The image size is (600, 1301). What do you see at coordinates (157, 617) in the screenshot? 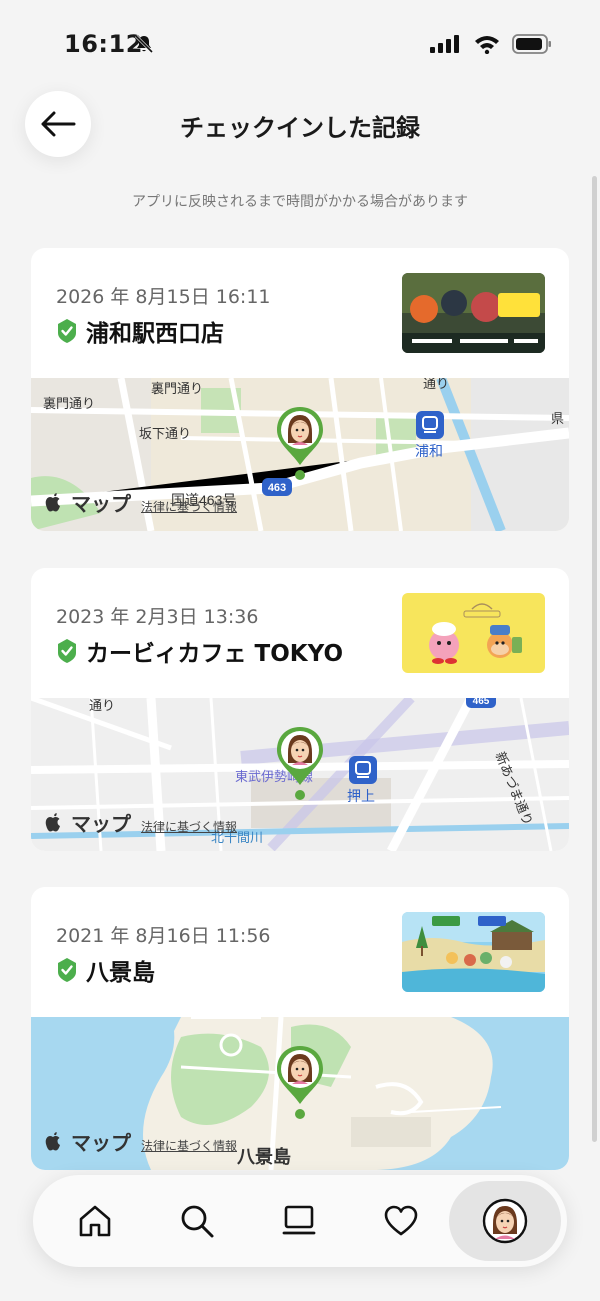
I see `checkin-date: 2023 年 2月3日 13:36` at bounding box center [157, 617].